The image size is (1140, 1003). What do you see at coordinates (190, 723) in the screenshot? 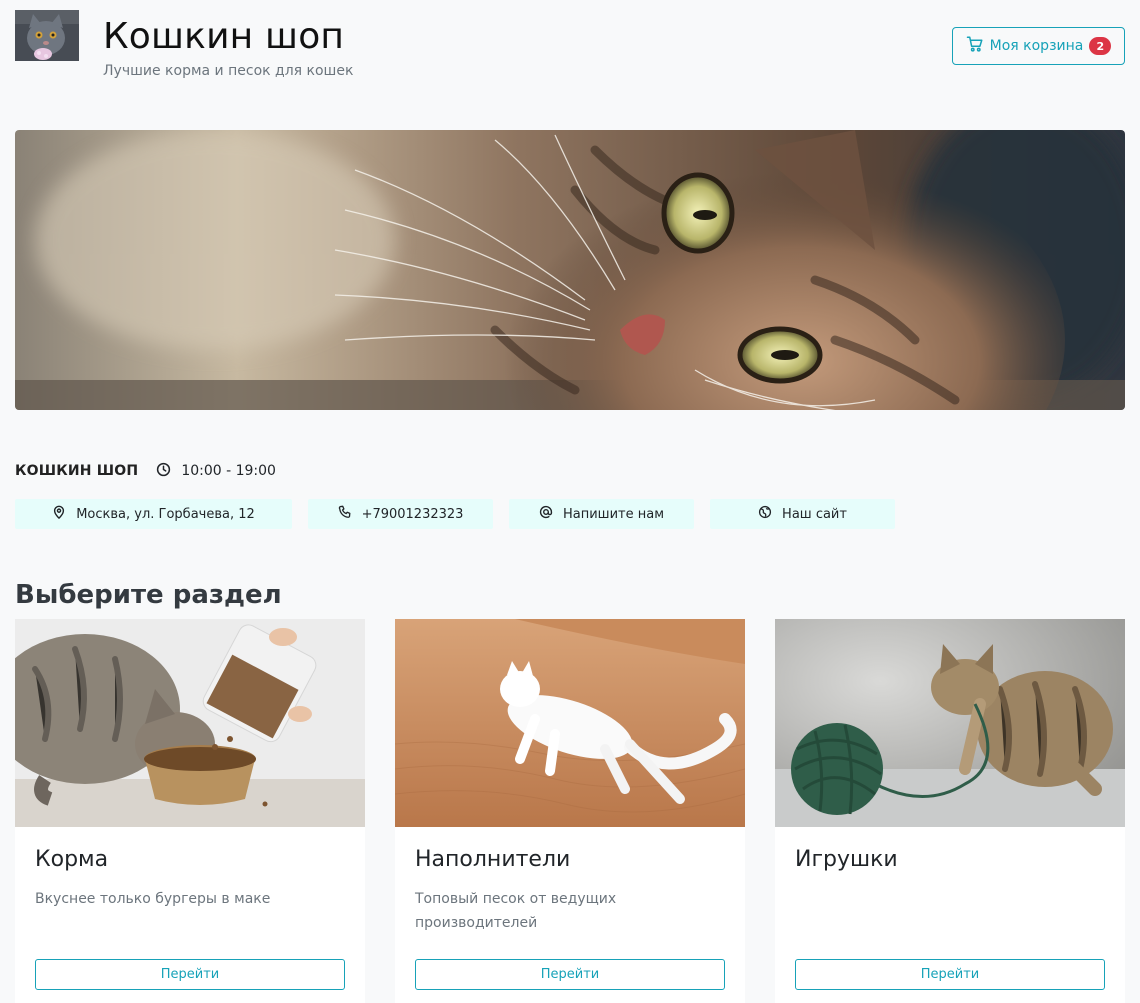
I see `card-image-food` at bounding box center [190, 723].